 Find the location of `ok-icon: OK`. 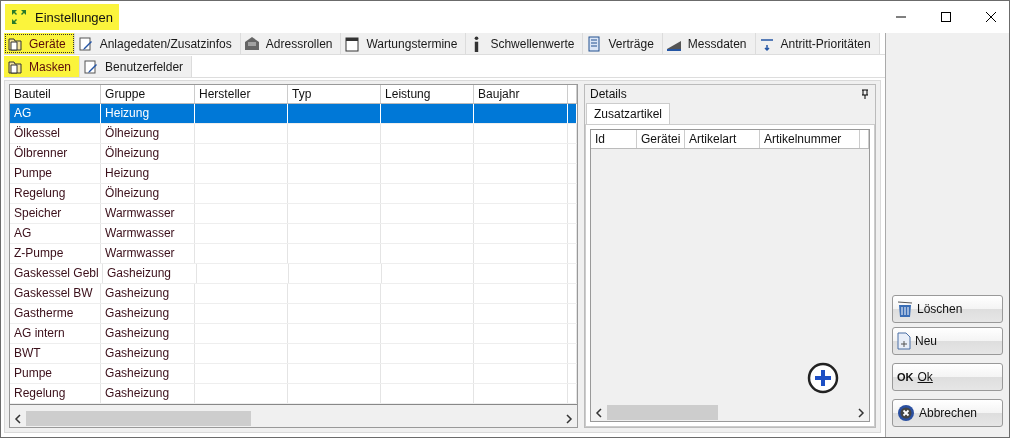

ok-icon: OK is located at coordinates (905, 377).